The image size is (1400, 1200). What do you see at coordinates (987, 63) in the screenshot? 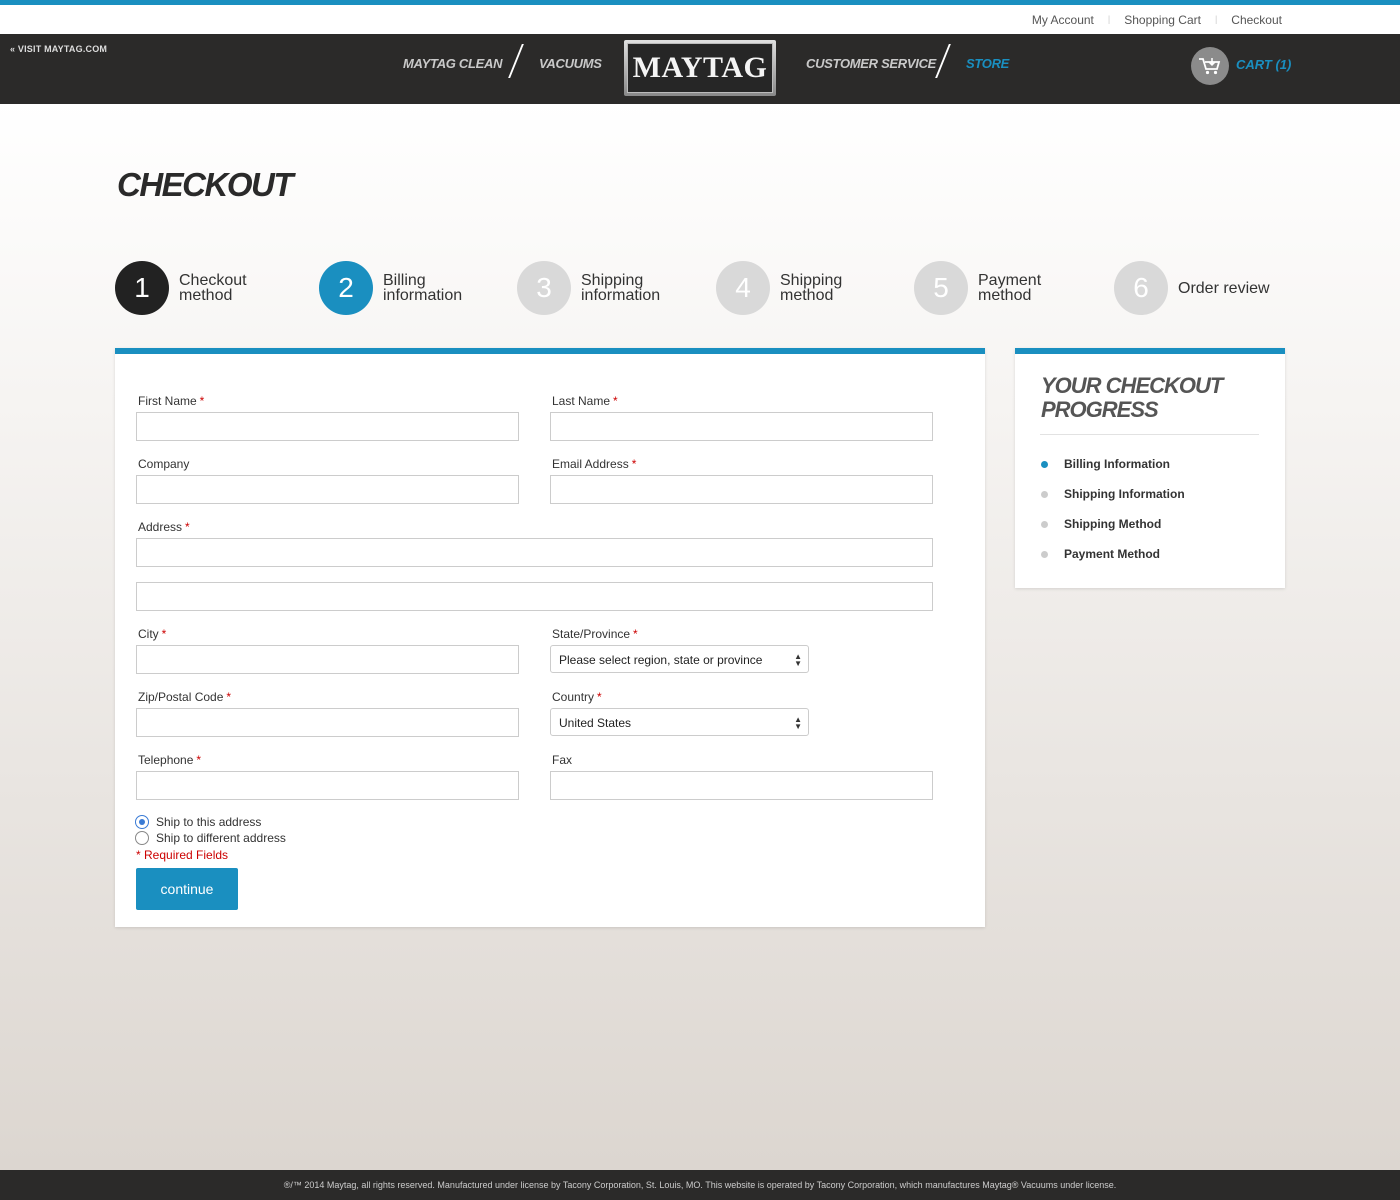
I see `nav-store: STORE` at bounding box center [987, 63].